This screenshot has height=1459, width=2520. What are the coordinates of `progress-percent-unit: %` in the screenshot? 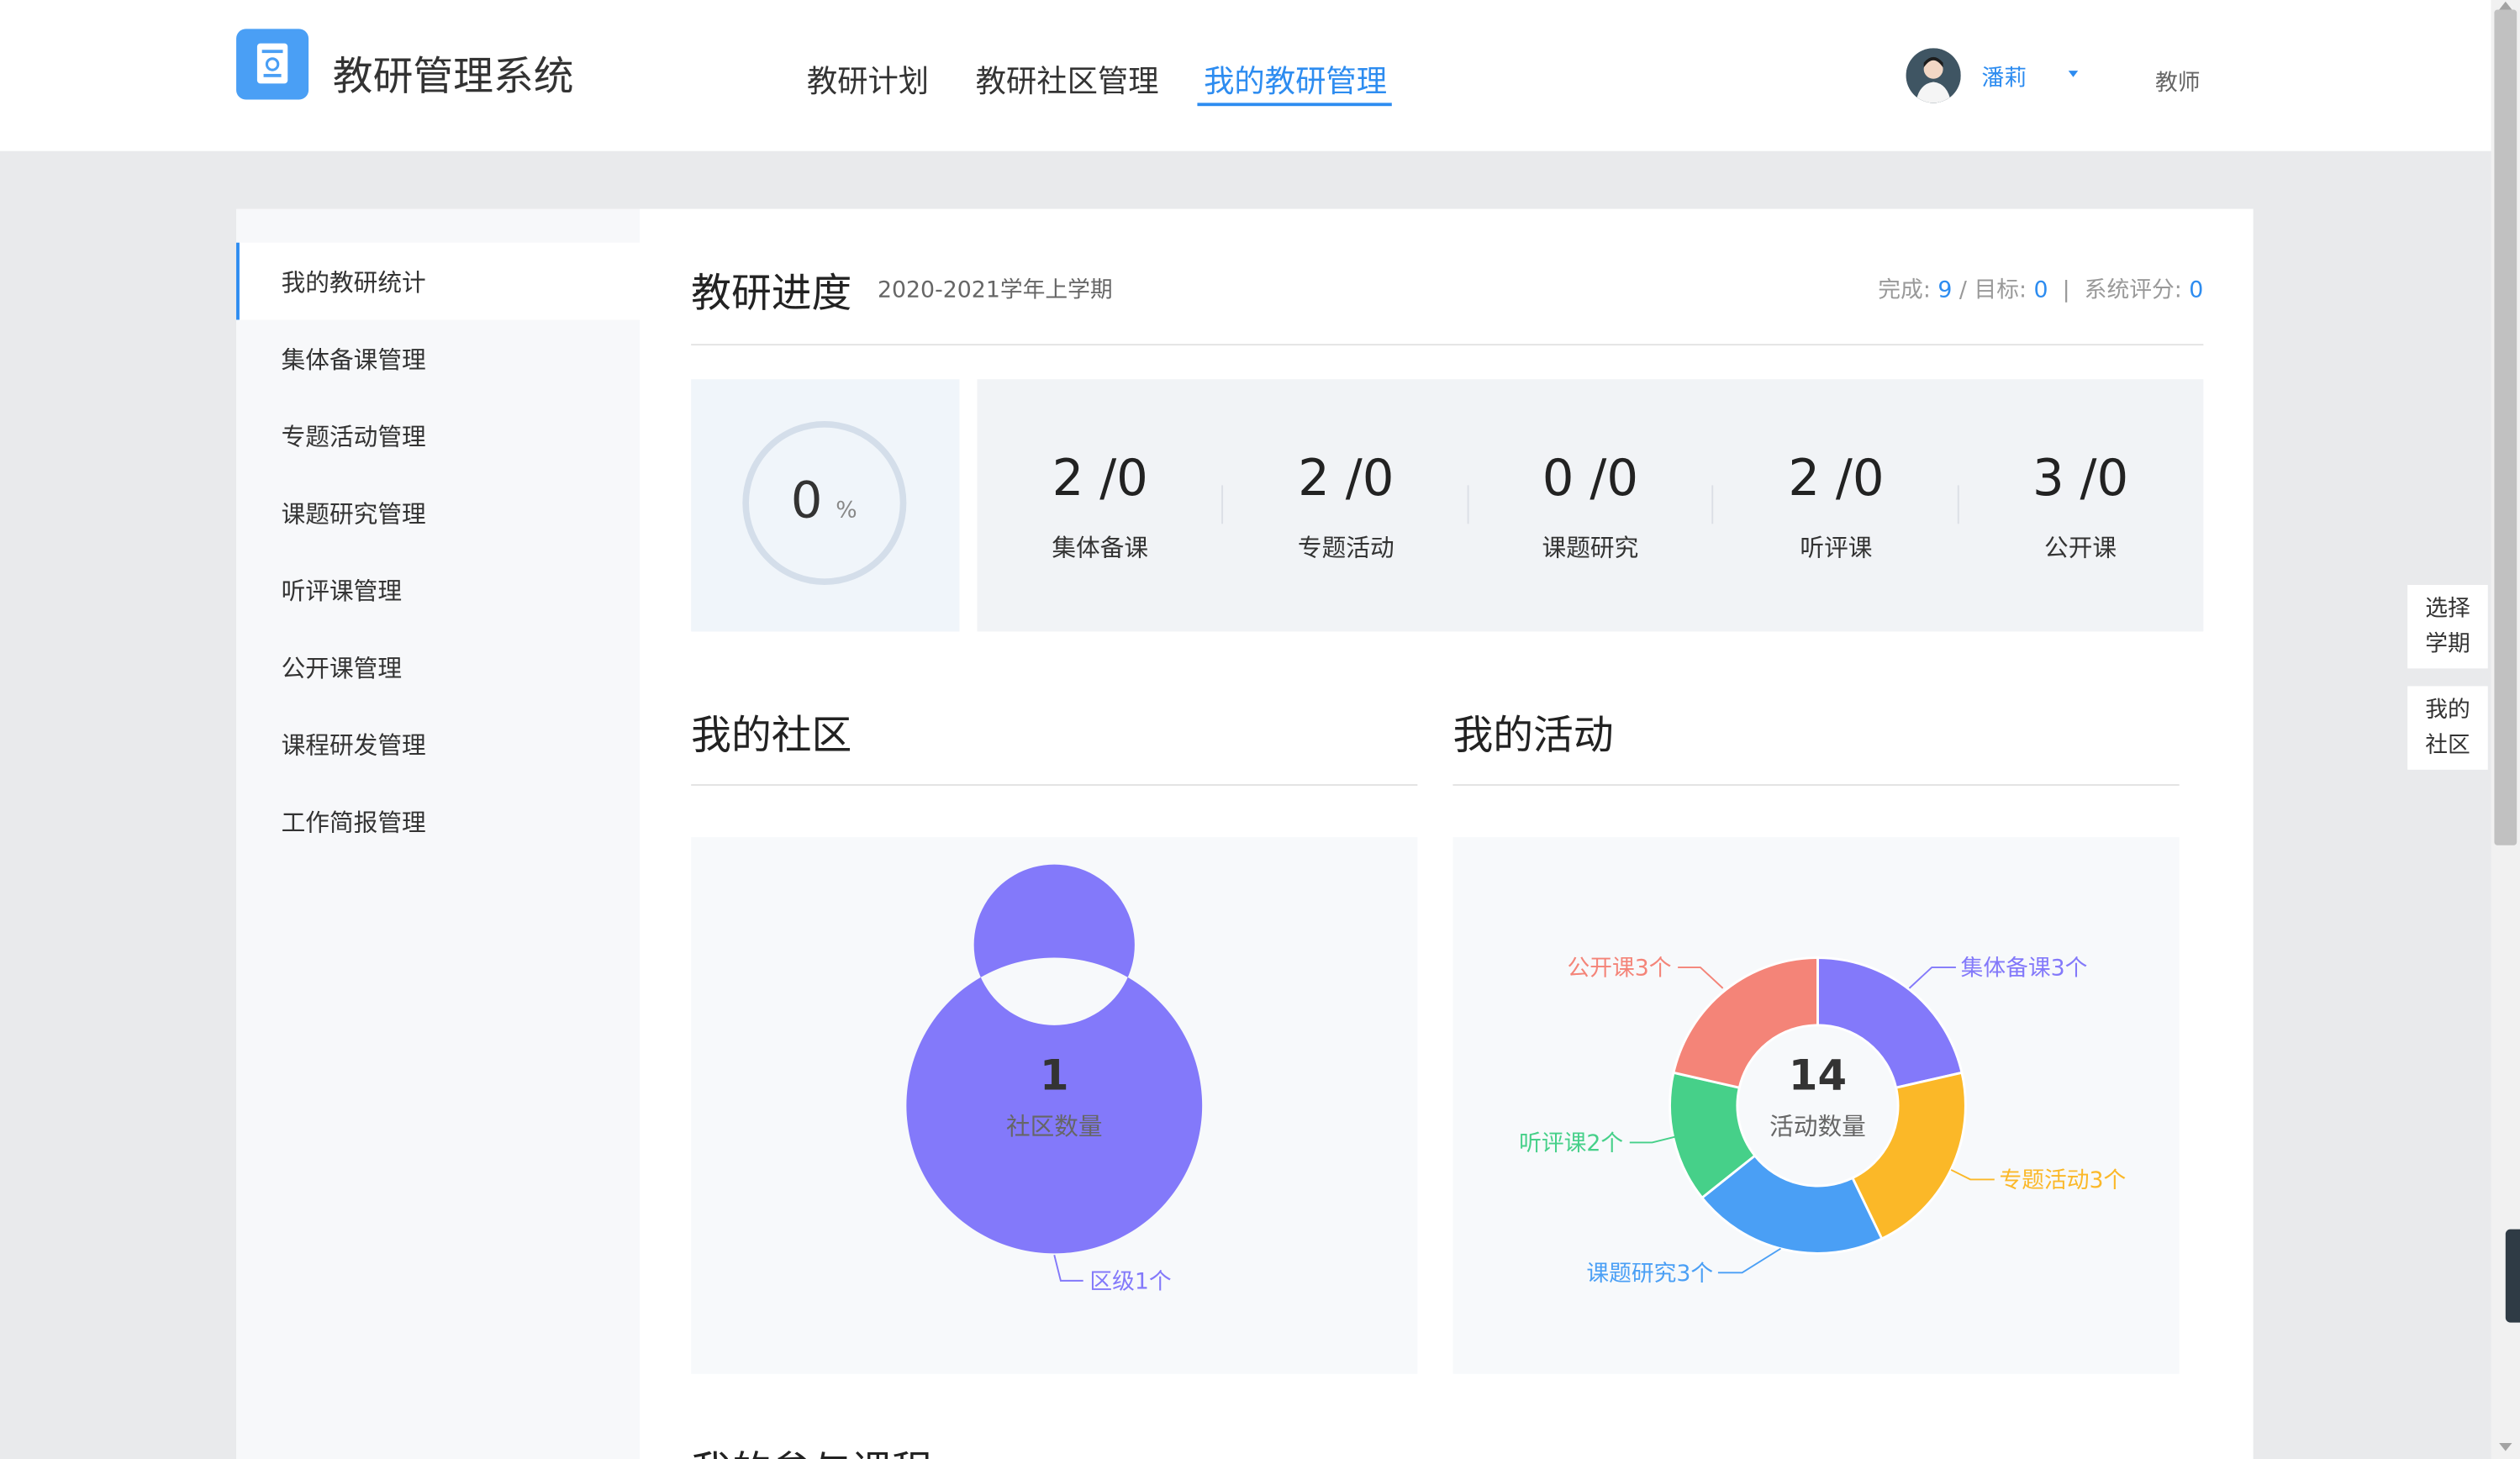 It's located at (846, 511).